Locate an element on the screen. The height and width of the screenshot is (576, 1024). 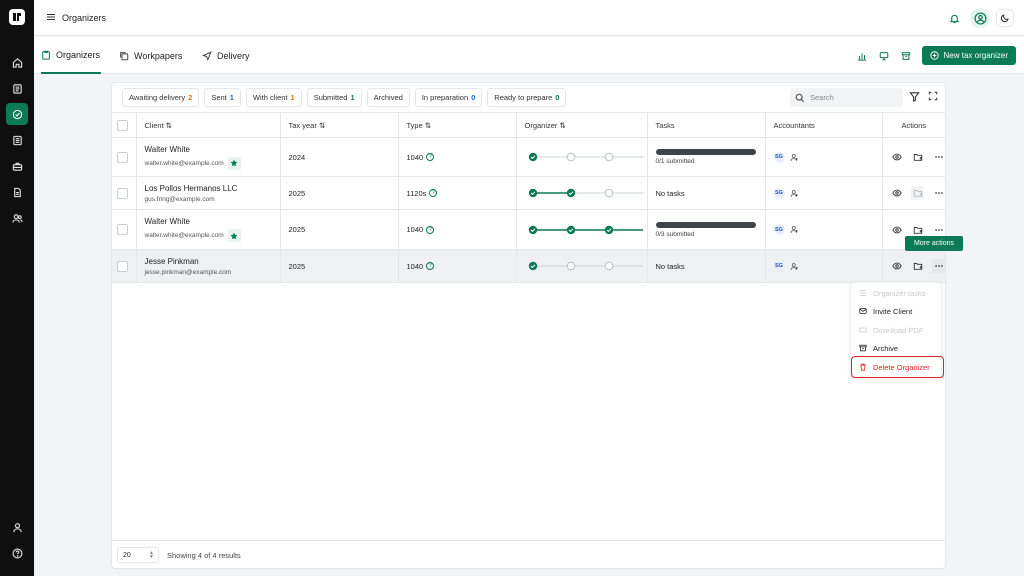
monitor-icon is located at coordinates (884, 56).